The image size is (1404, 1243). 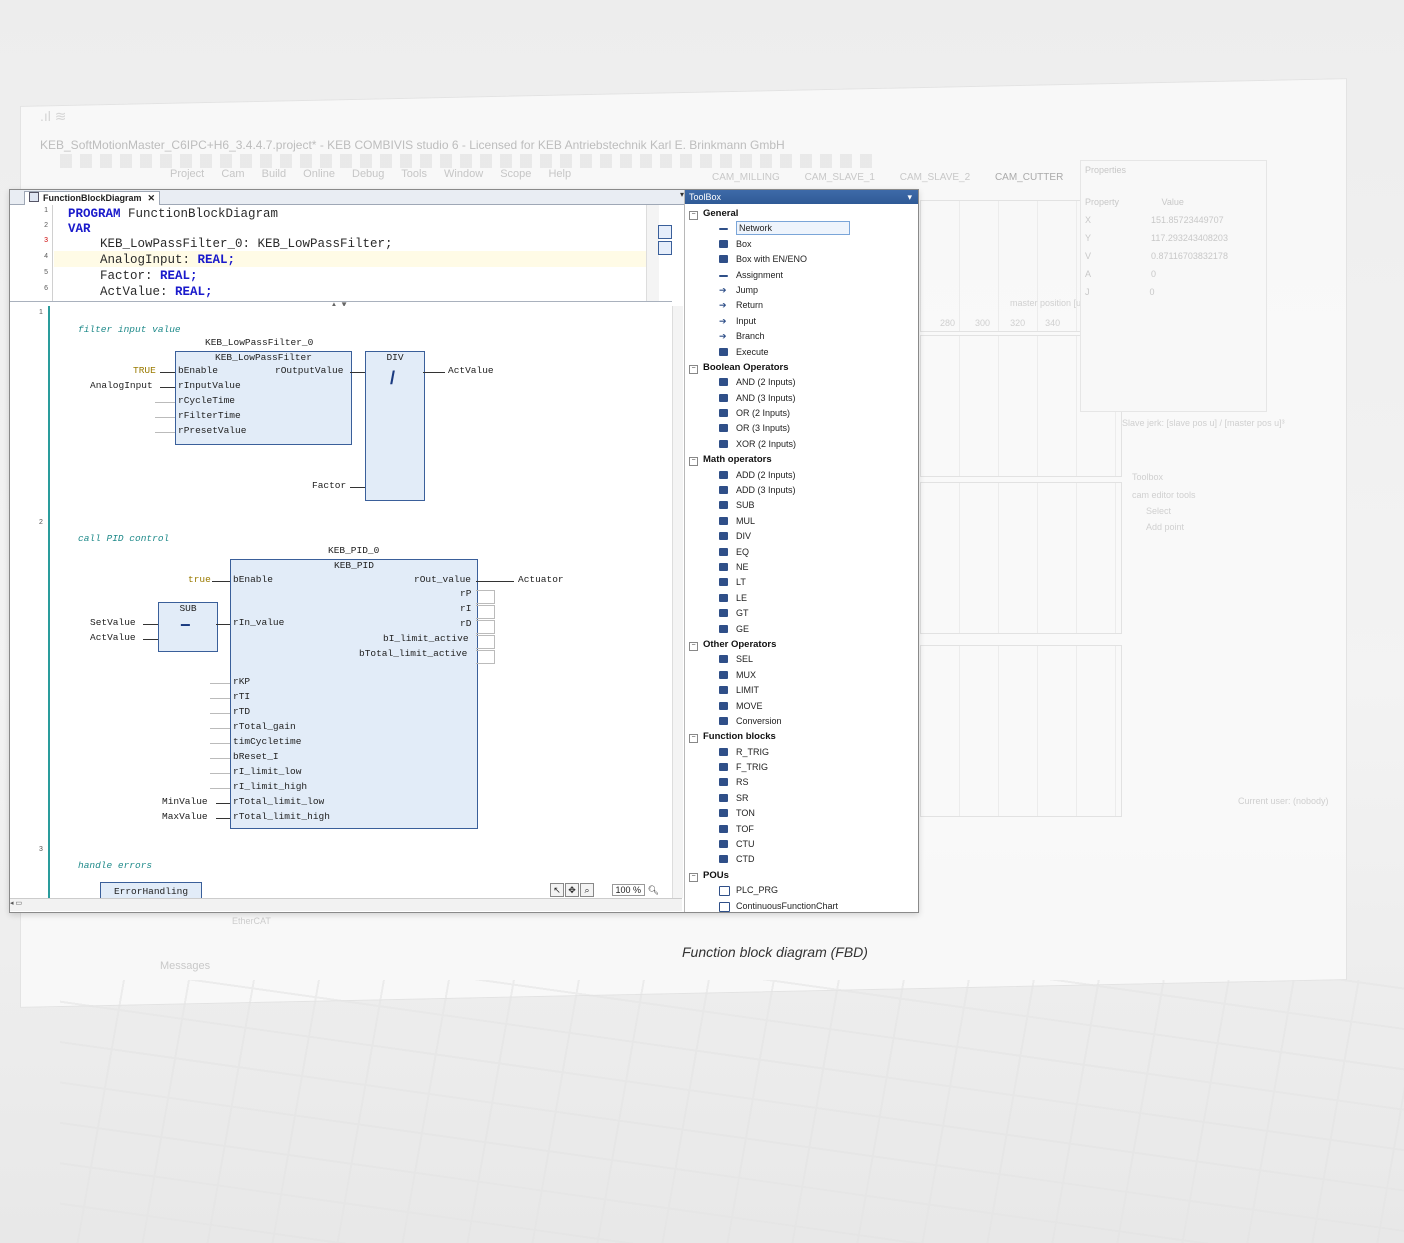 What do you see at coordinates (801, 690) in the screenshot?
I see `toolbox-item-limit: LIMIT` at bounding box center [801, 690].